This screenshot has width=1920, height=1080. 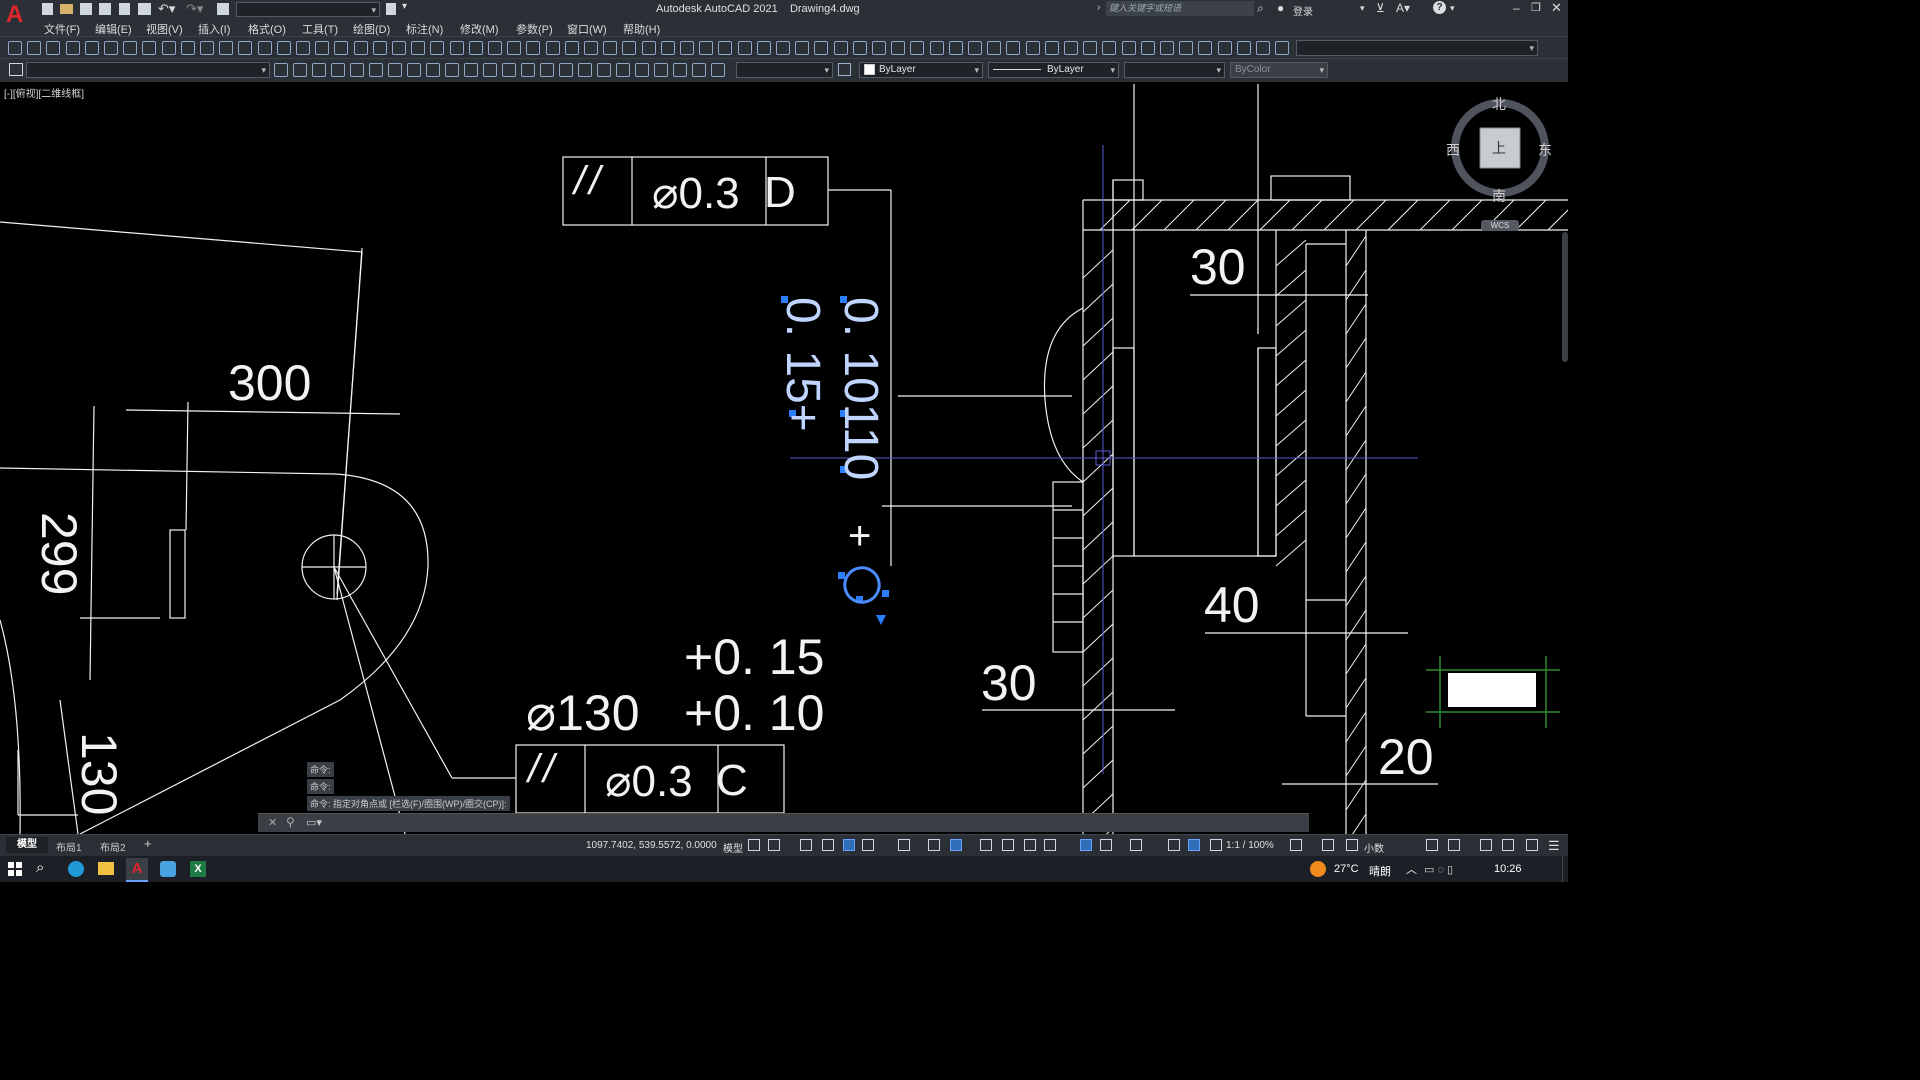 I want to click on plot-icon, so click(x=144, y=9).